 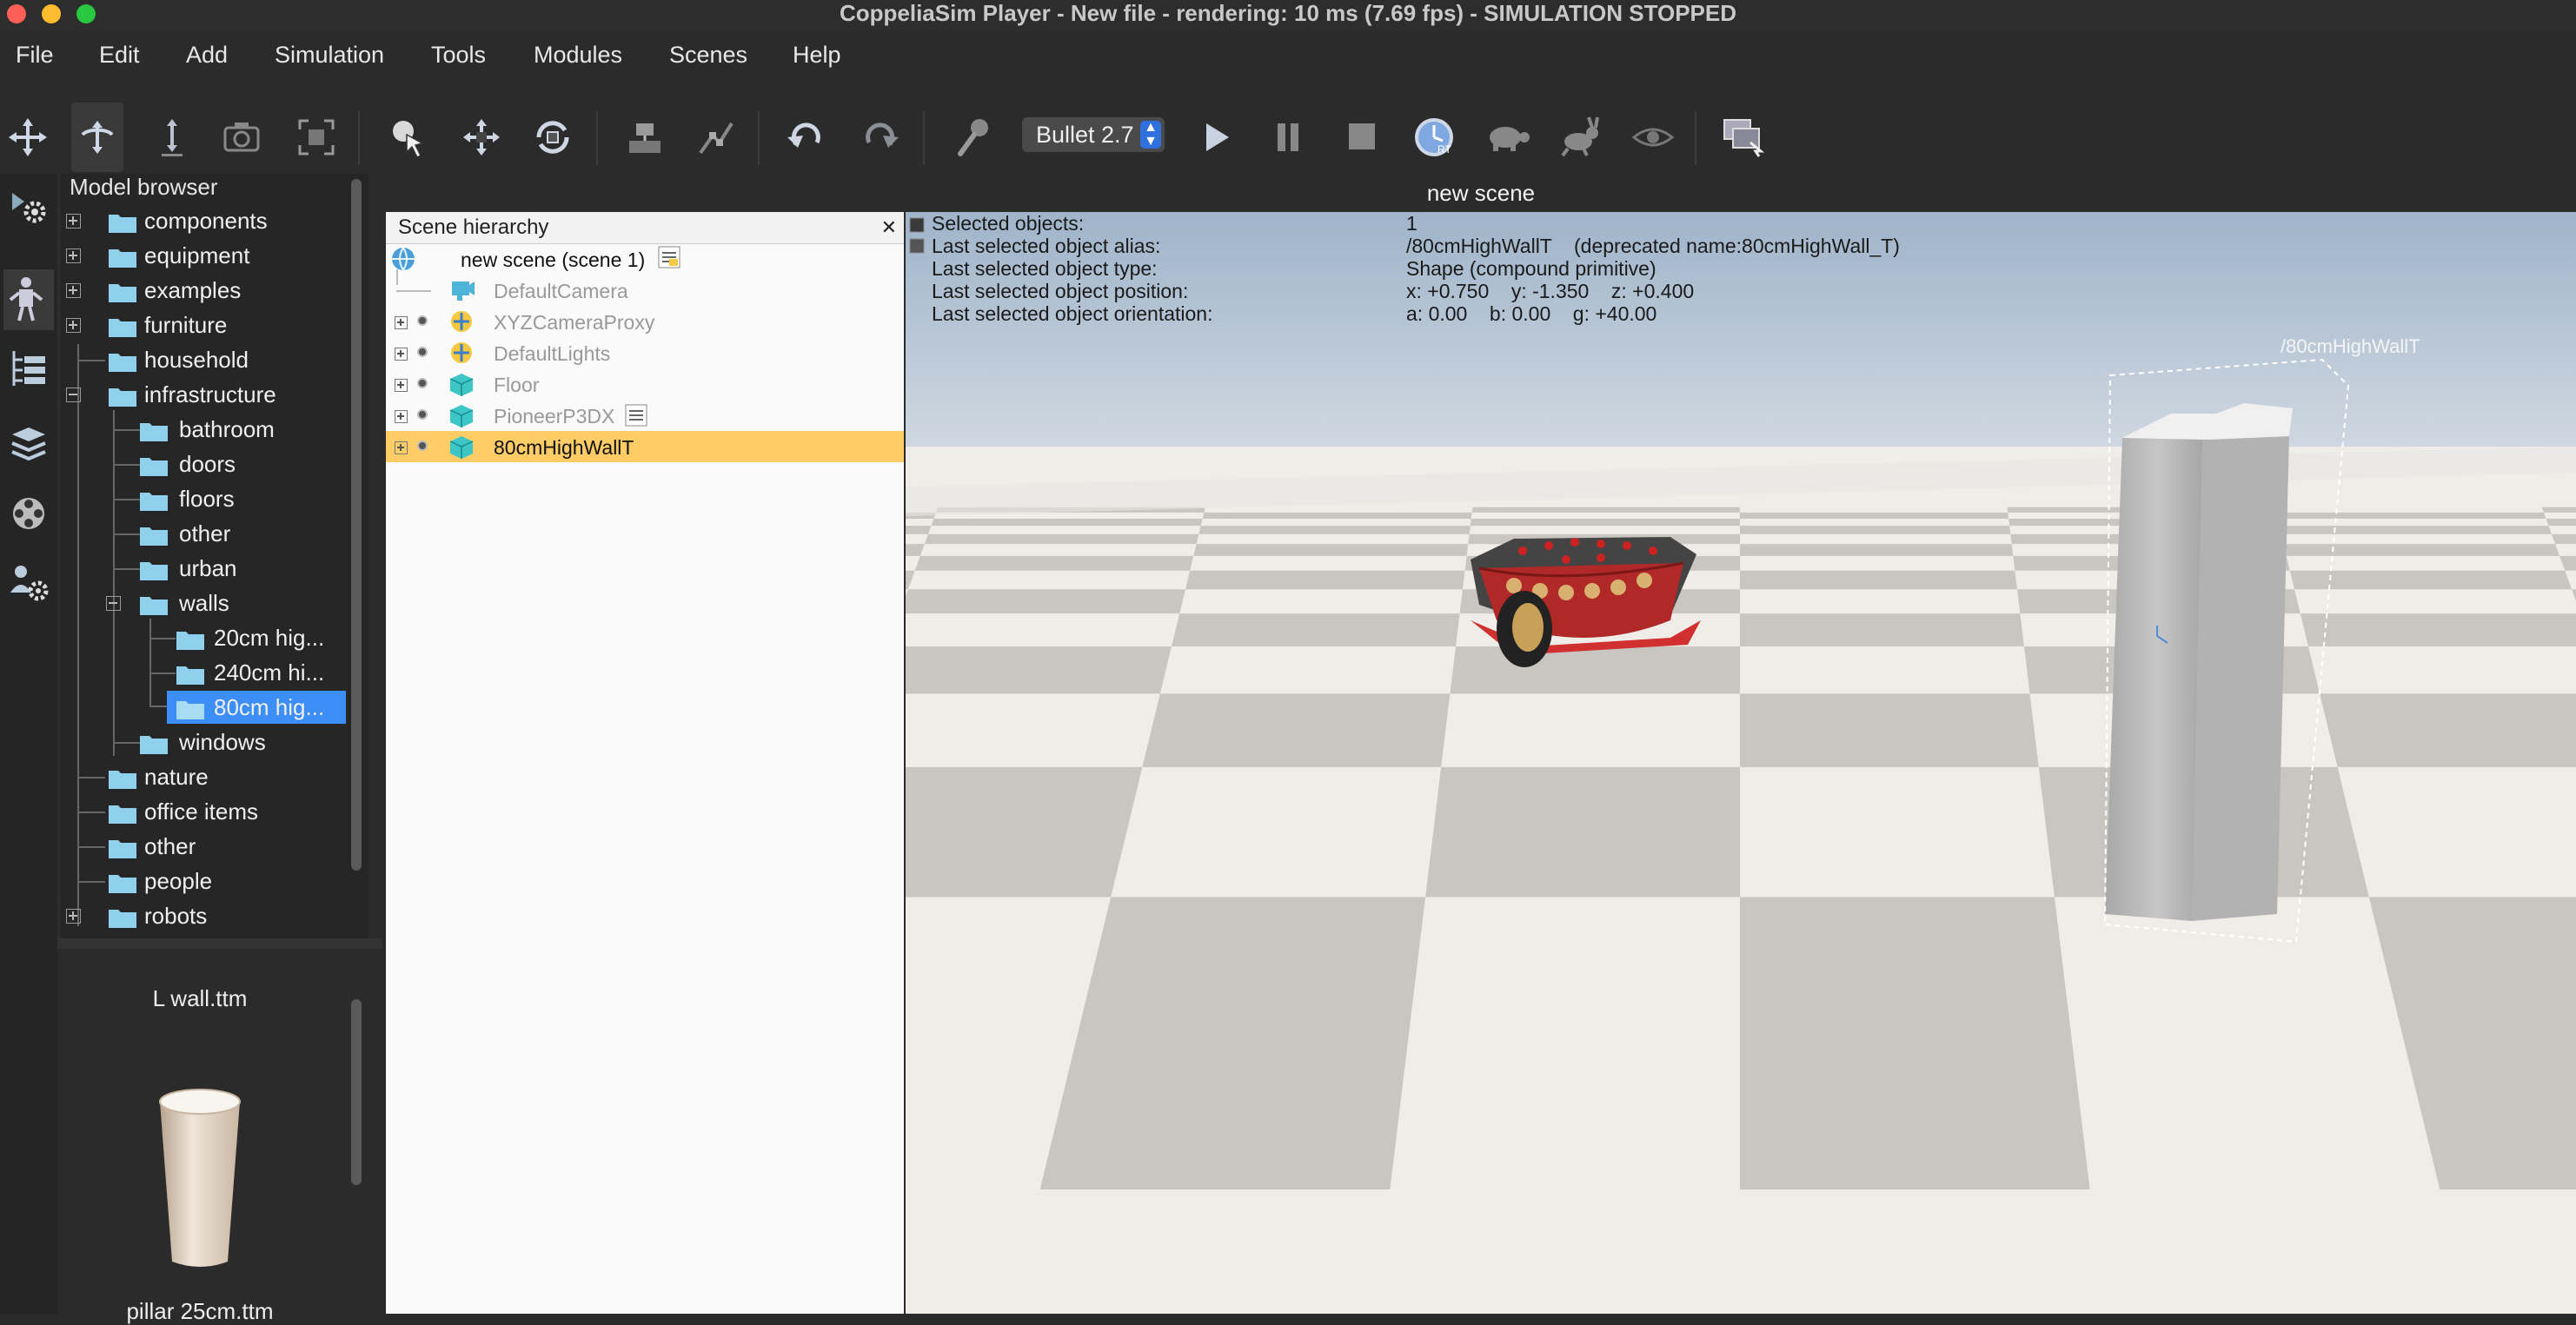 What do you see at coordinates (1743, 137) in the screenshot?
I see `page-selector-icon` at bounding box center [1743, 137].